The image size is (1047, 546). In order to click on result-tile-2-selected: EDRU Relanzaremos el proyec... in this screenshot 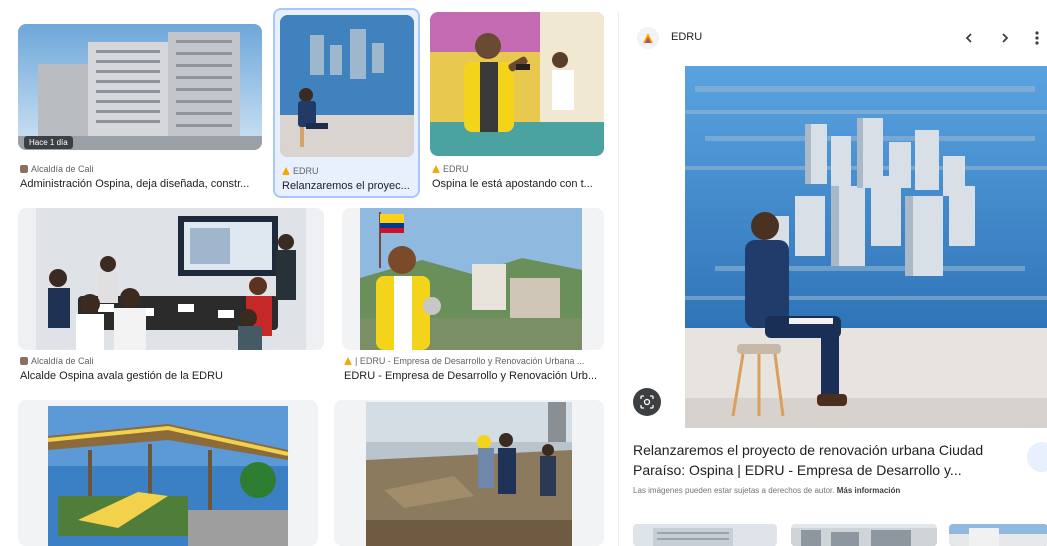, I will do `click(346, 103)`.